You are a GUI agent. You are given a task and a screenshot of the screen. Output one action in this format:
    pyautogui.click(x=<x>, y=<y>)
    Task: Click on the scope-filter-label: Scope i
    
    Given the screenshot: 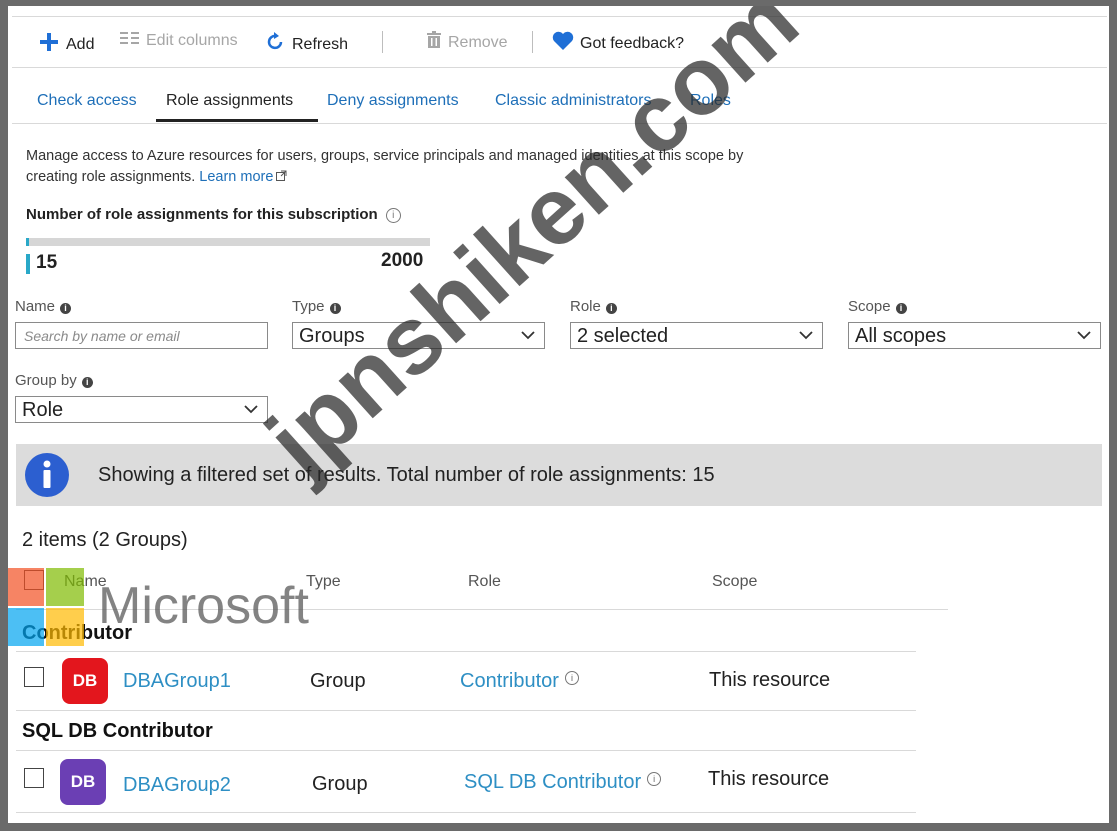 What is the action you would take?
    pyautogui.click(x=877, y=306)
    